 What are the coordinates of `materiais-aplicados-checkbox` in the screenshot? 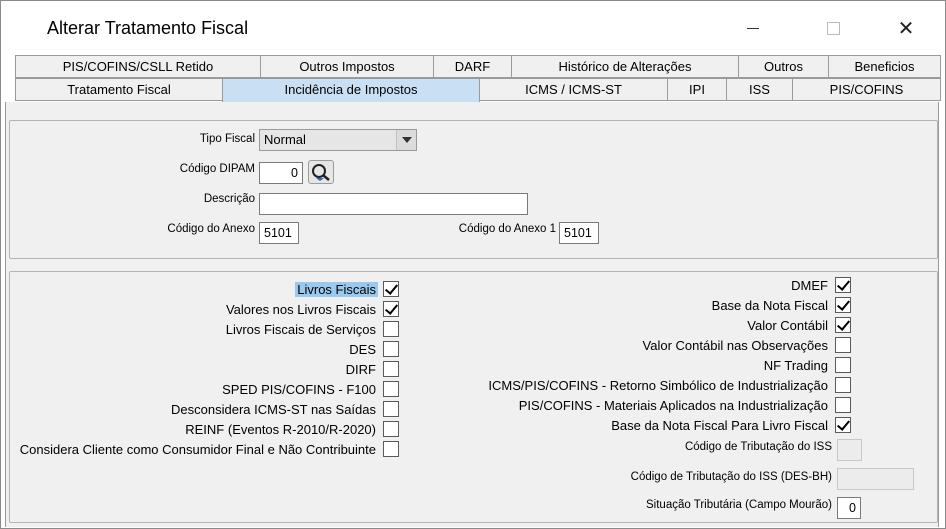 It's located at (843, 405).